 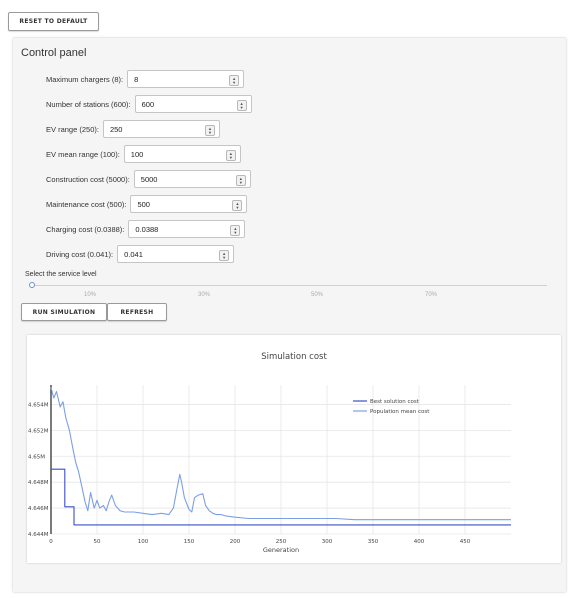 I want to click on field-label: Construction cost (5000):, so click(x=88, y=179).